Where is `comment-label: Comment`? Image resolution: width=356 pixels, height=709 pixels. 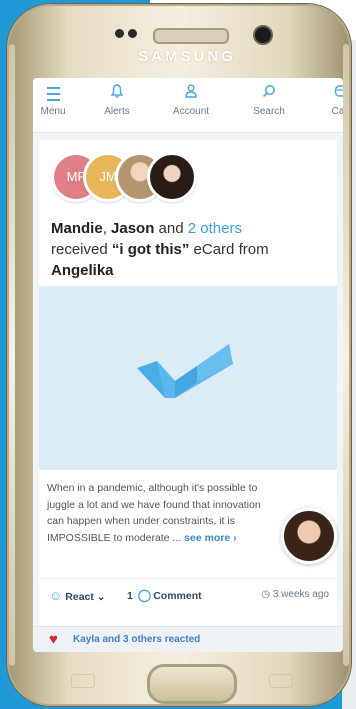
comment-label: Comment is located at coordinates (177, 596).